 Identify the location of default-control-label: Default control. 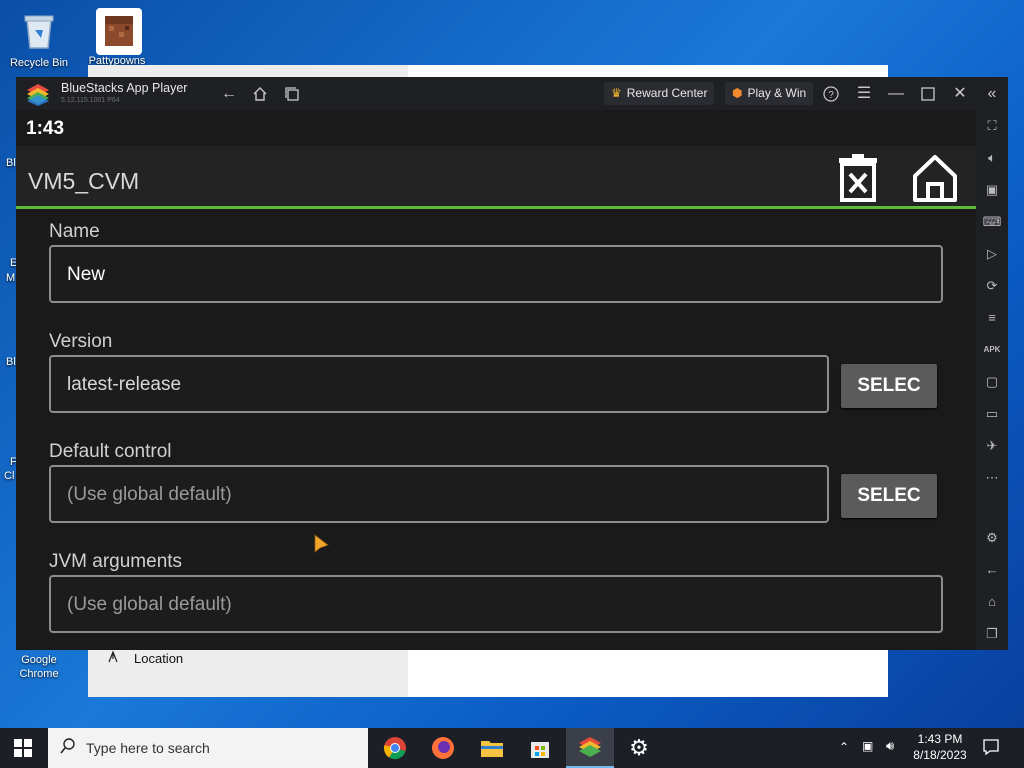
(110, 451).